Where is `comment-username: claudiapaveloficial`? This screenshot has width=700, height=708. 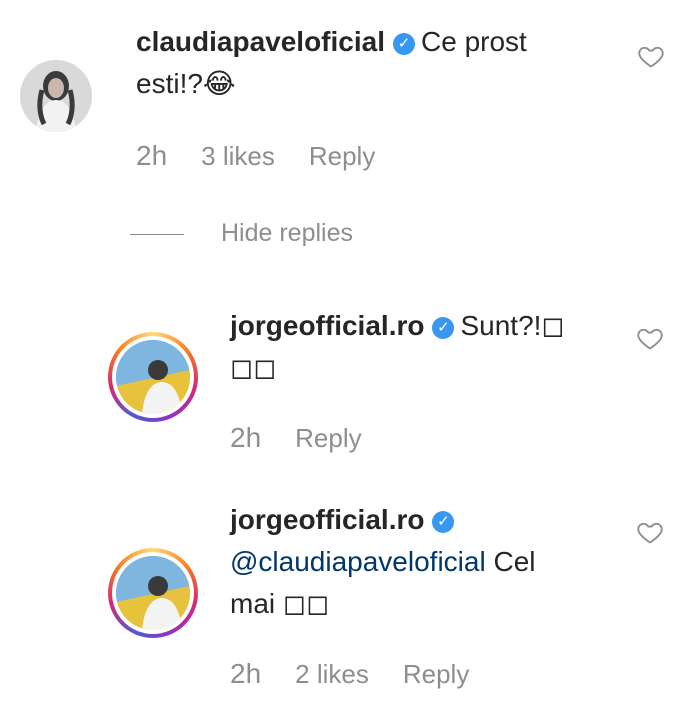
comment-username: claudiapaveloficial is located at coordinates (260, 41).